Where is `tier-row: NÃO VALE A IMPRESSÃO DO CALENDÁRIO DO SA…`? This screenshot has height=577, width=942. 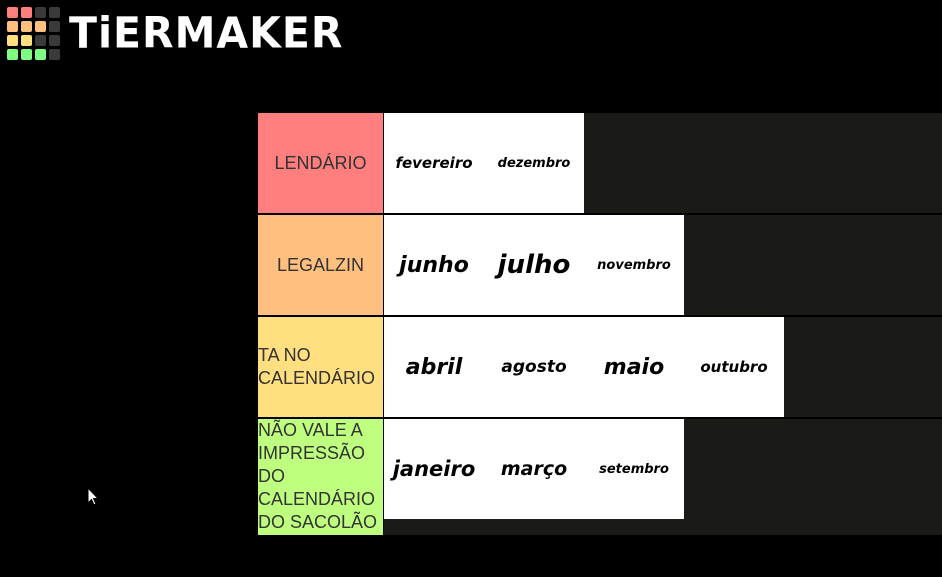
tier-row: NÃO VALE A IMPRESSÃO DO CALENDÁRIO DO SA… is located at coordinates (600, 477).